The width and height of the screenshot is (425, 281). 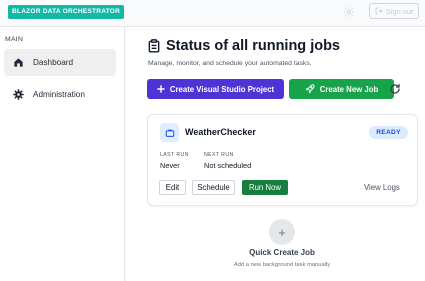 What do you see at coordinates (66, 12) in the screenshot?
I see `brand-badge: BLAZOR DATA ORCHESTRATOR` at bounding box center [66, 12].